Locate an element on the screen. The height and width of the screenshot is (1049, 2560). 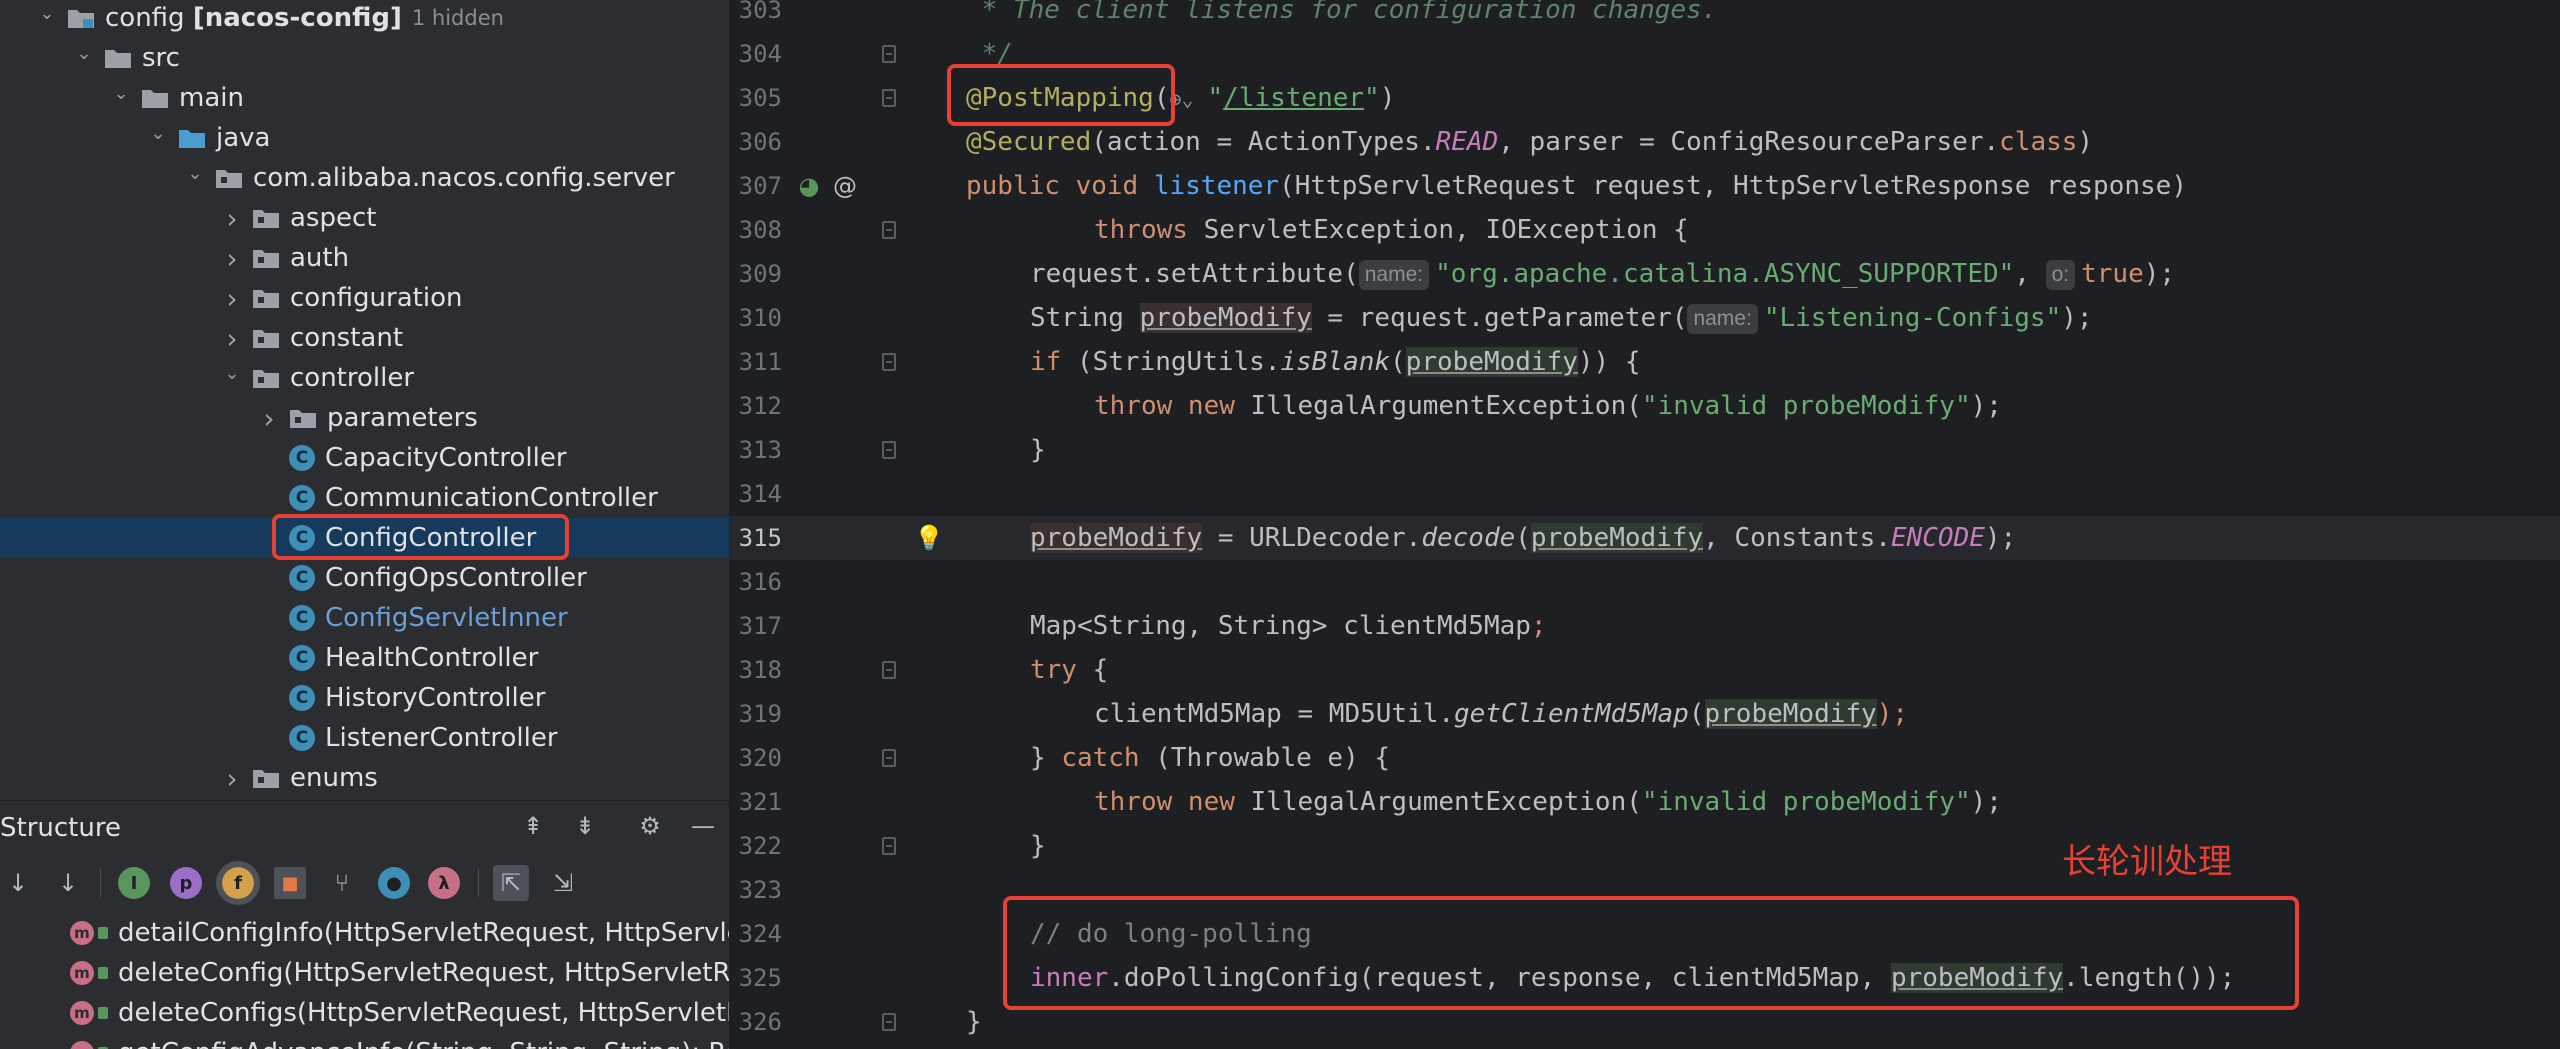
tree-item: › constant is located at coordinates (364, 338).